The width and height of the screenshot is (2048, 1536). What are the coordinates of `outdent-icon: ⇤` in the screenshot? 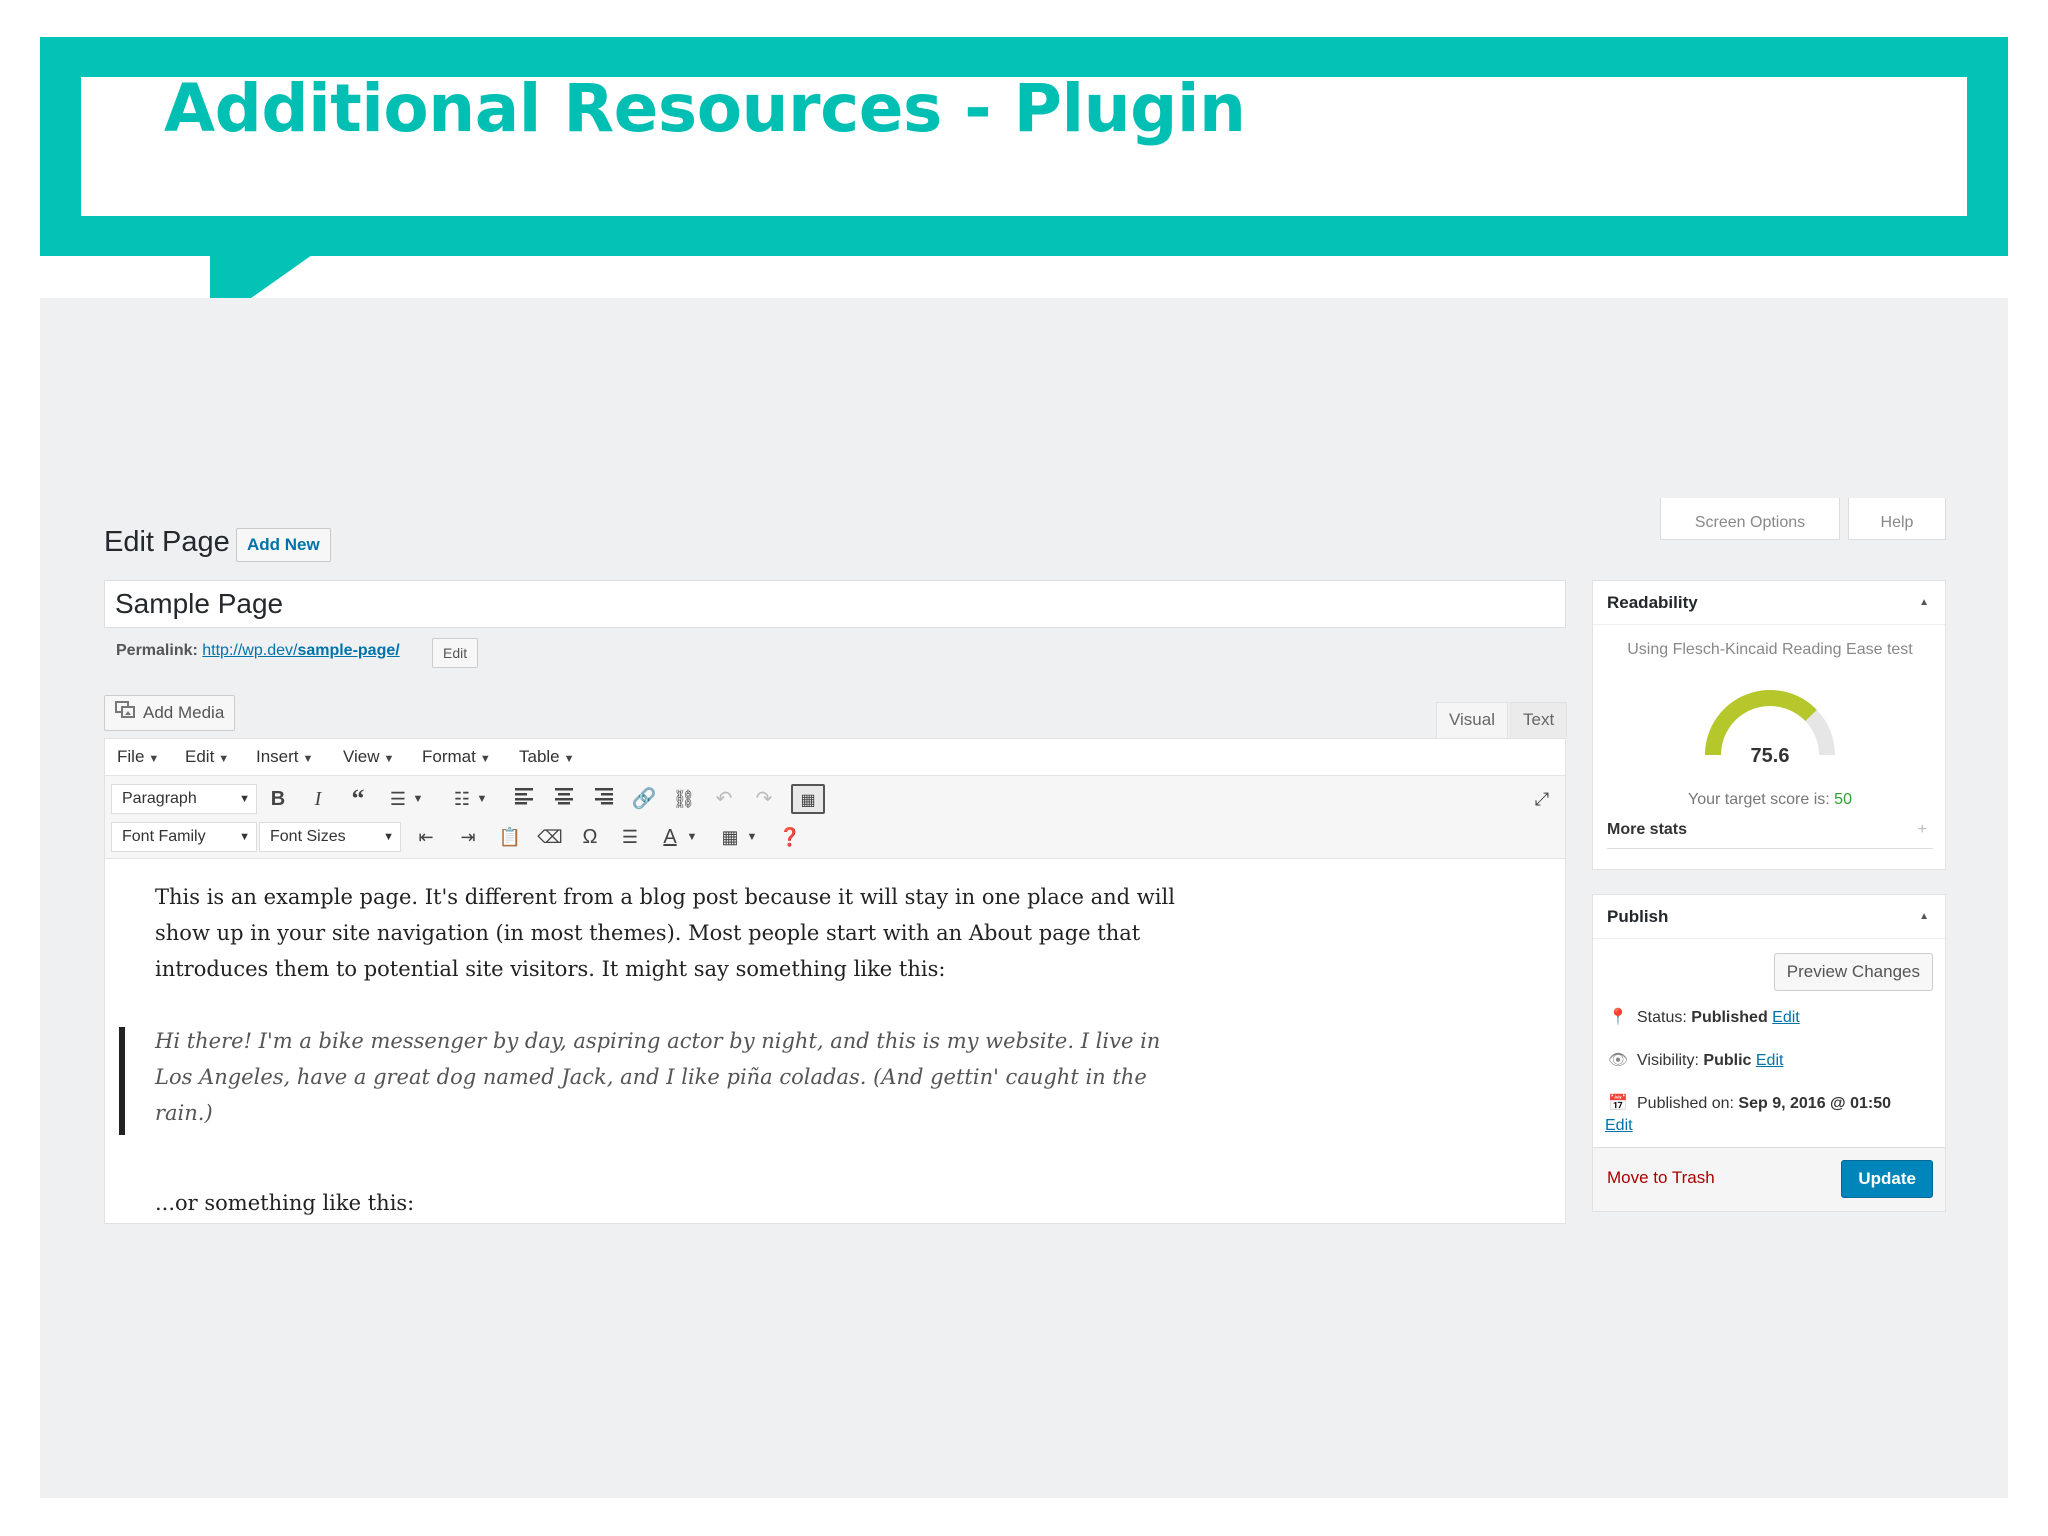 It's located at (426, 837).